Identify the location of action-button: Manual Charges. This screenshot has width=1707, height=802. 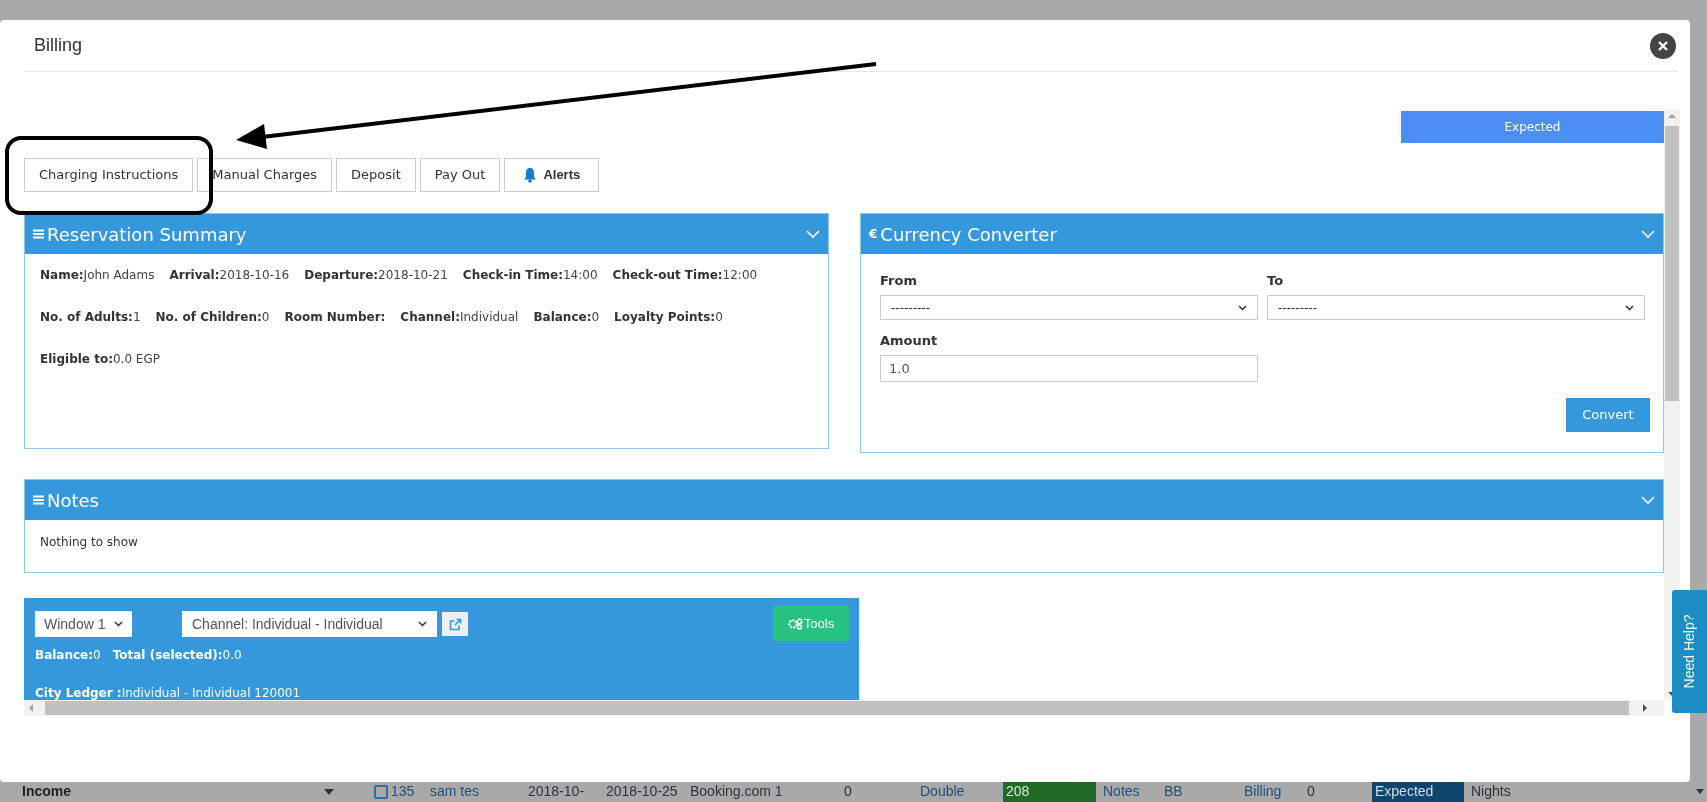
(265, 175).